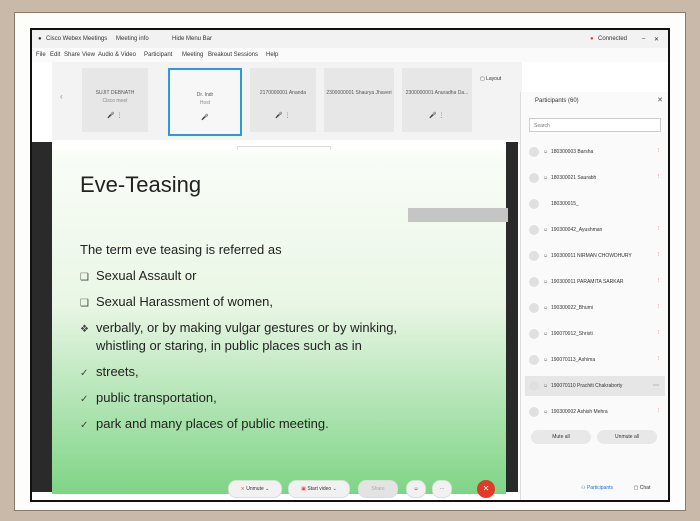 The height and width of the screenshot is (521, 700). I want to click on hide-menu-button: Hide Menu Bar, so click(192, 39).